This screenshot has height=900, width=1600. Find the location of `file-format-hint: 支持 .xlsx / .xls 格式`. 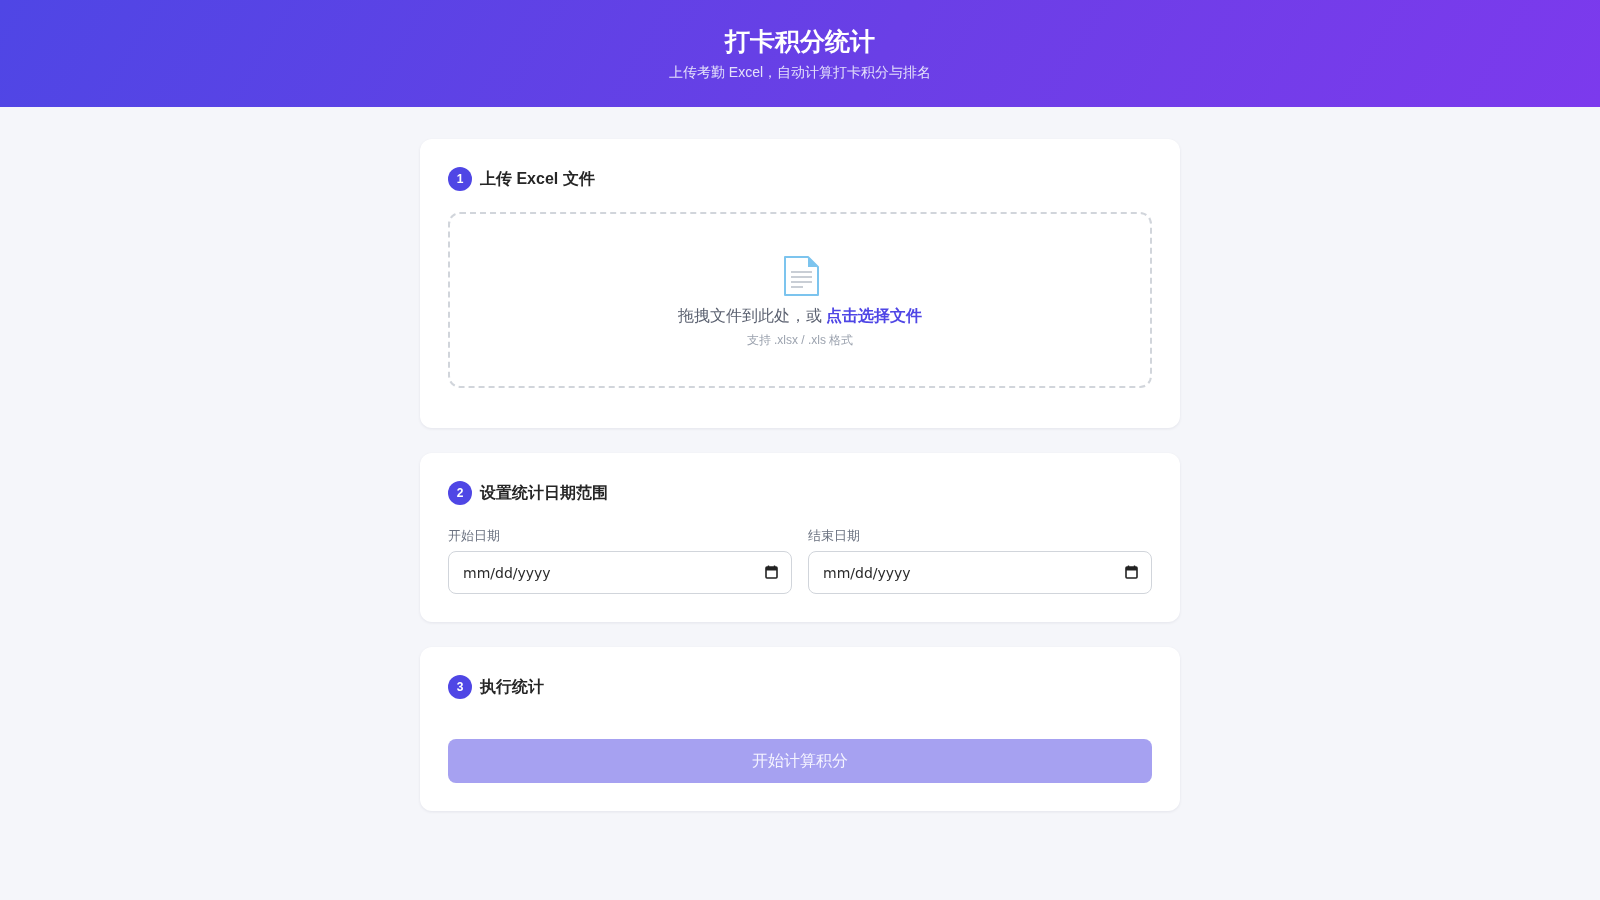

file-format-hint: 支持 .xlsx / .xls 格式 is located at coordinates (800, 340).